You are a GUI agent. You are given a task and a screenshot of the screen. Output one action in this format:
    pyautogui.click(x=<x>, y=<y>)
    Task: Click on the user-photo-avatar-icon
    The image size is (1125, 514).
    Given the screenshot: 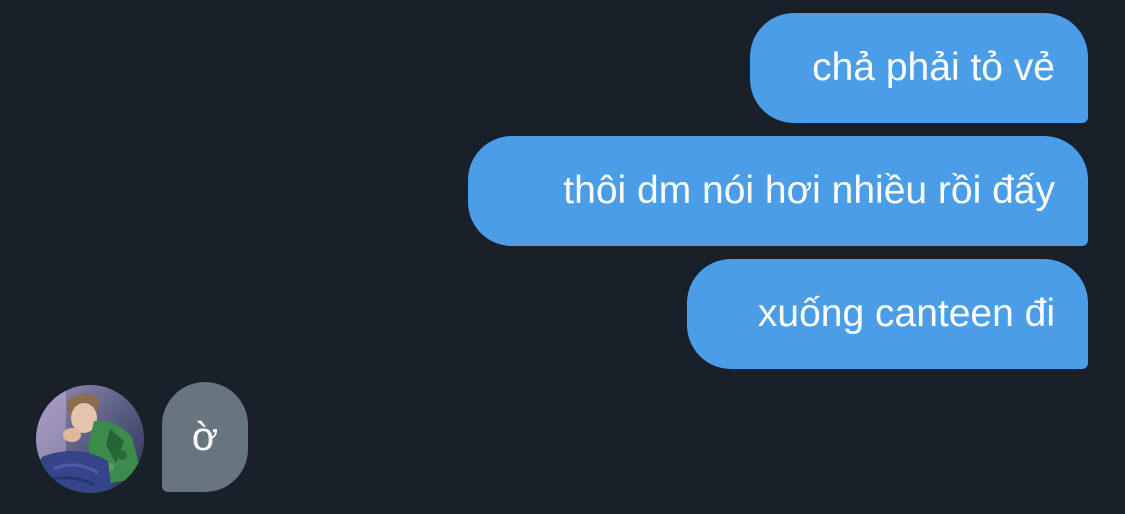 What is the action you would take?
    pyautogui.click(x=90, y=439)
    